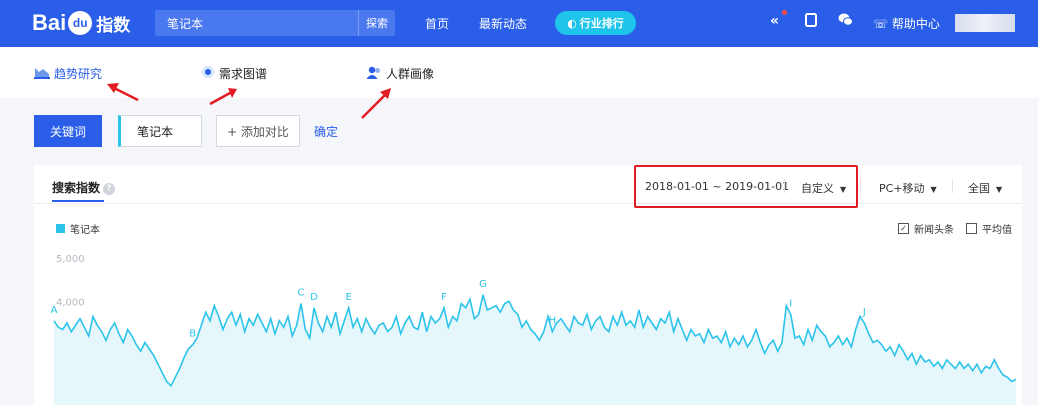  What do you see at coordinates (301, 293) in the screenshot?
I see `event-marker: C` at bounding box center [301, 293].